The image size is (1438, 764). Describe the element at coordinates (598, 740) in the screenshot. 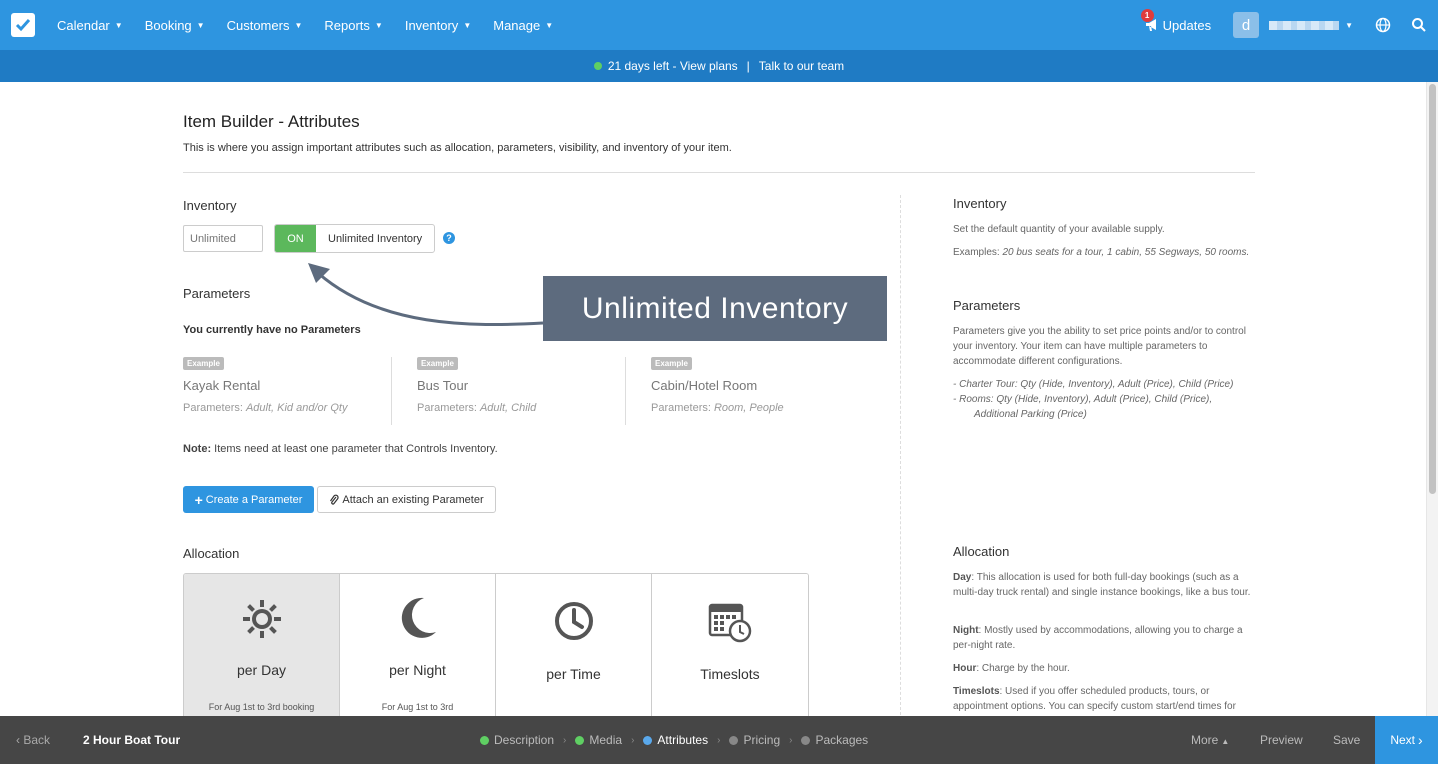

I see `step-media: Media` at that location.